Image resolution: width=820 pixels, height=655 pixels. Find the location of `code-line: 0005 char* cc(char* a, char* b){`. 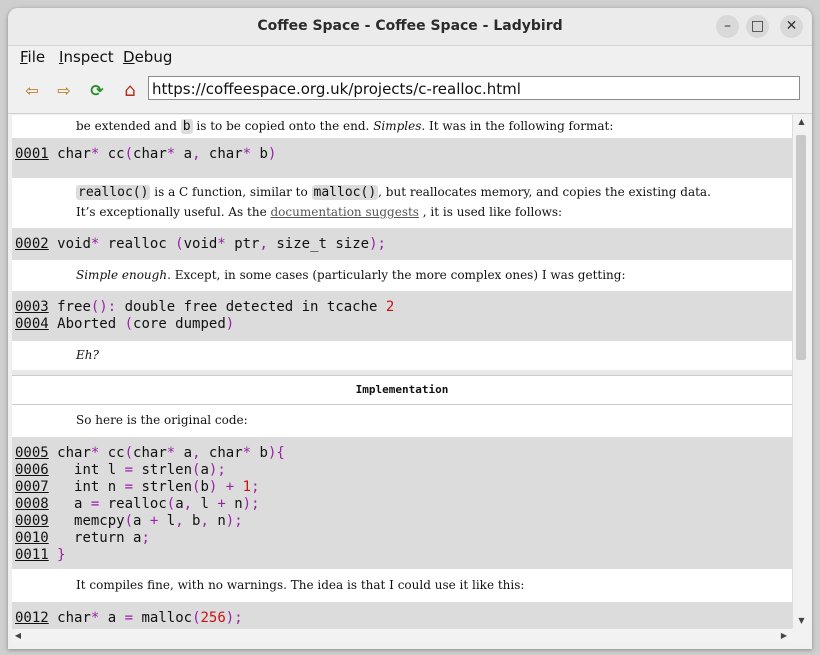

code-line: 0005 char* cc(char* a, char* b){ is located at coordinates (150, 453).